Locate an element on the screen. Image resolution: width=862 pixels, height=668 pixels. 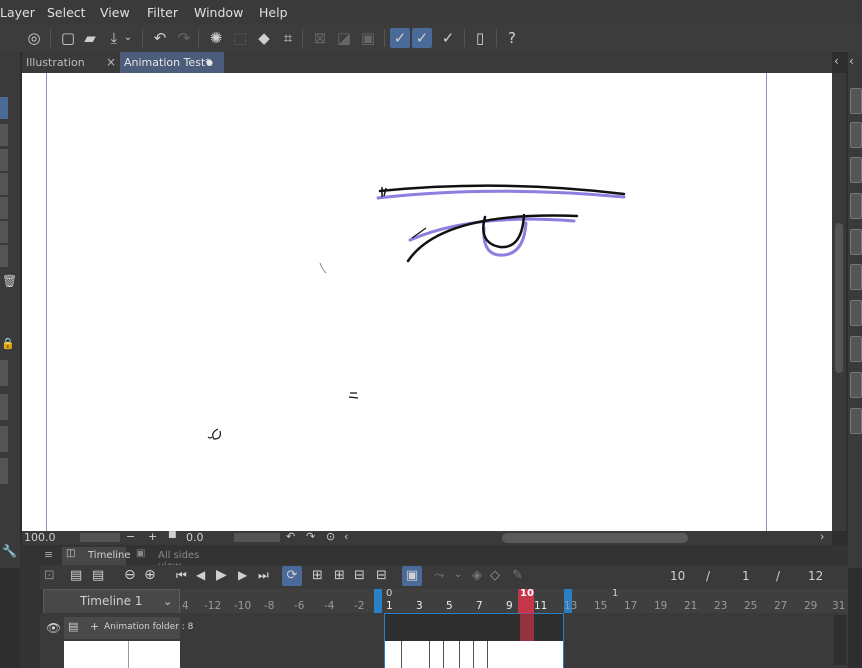
clip-studio-icon: ◎ is located at coordinates (34, 38).